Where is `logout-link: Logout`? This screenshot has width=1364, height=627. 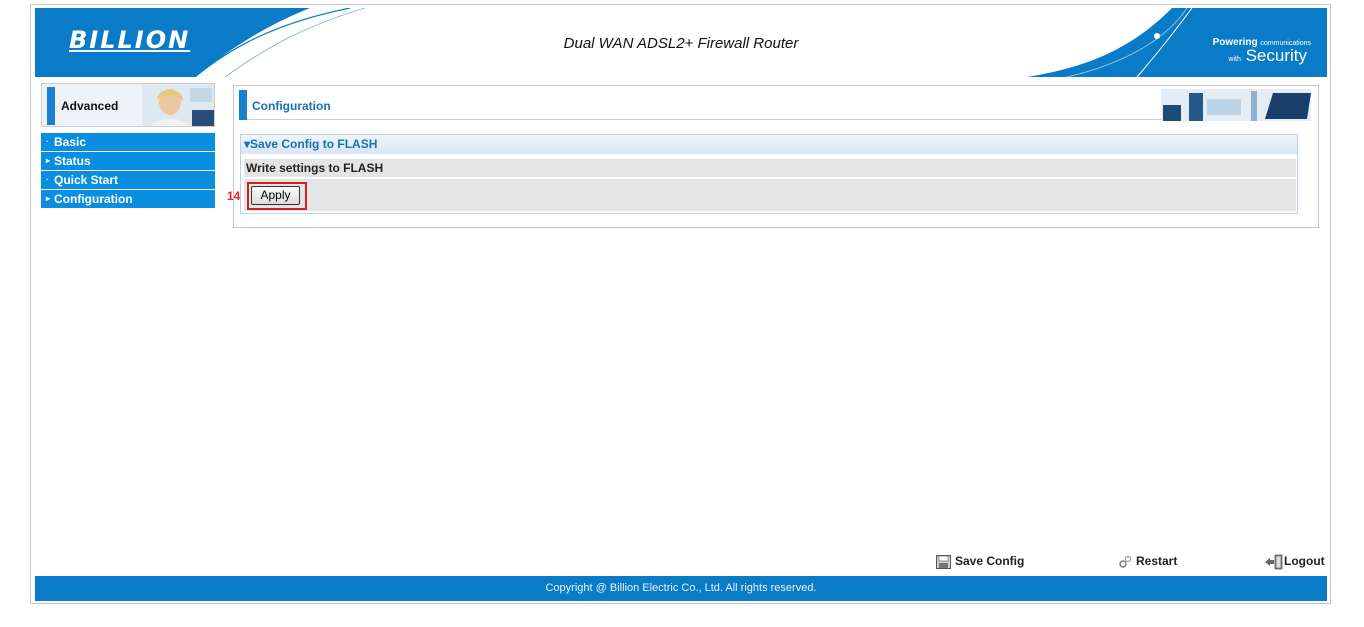
logout-link: Logout is located at coordinates (1294, 562).